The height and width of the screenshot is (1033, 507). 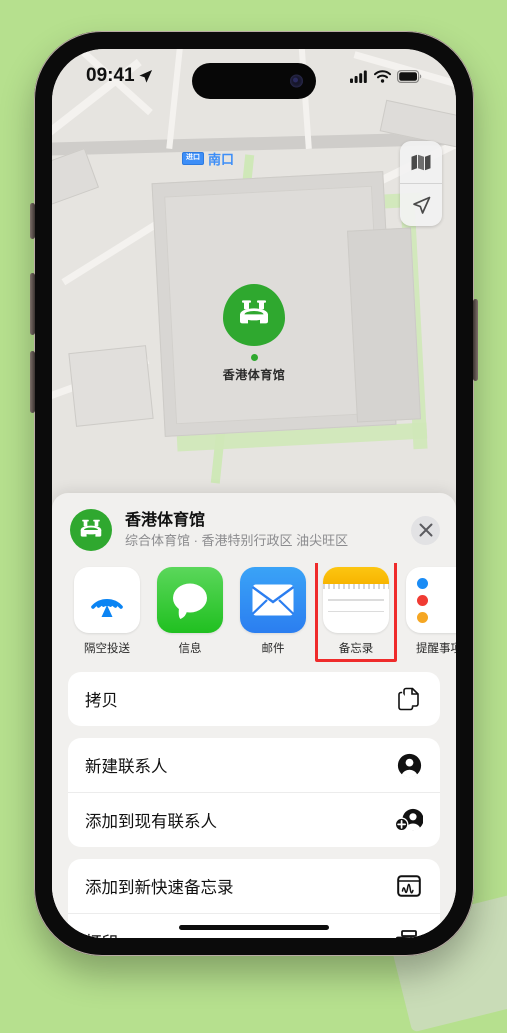 What do you see at coordinates (254, 81) in the screenshot?
I see `dynamic-island` at bounding box center [254, 81].